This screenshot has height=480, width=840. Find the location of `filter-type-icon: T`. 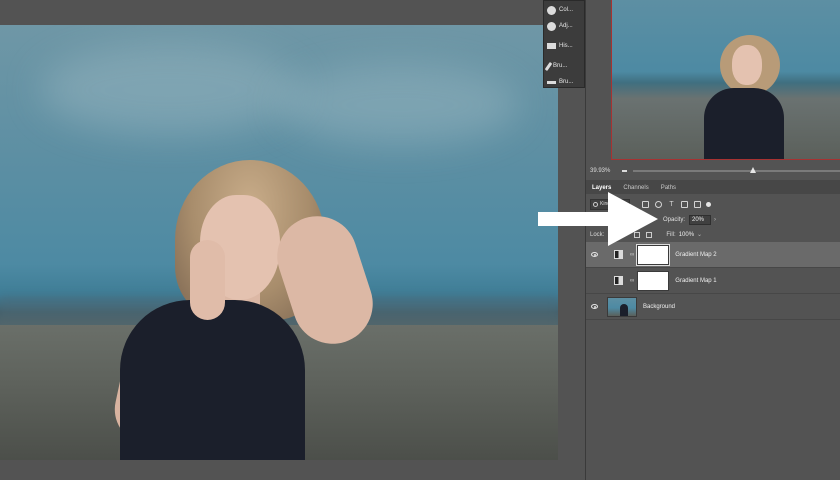

filter-type-icon: T is located at coordinates (671, 204).